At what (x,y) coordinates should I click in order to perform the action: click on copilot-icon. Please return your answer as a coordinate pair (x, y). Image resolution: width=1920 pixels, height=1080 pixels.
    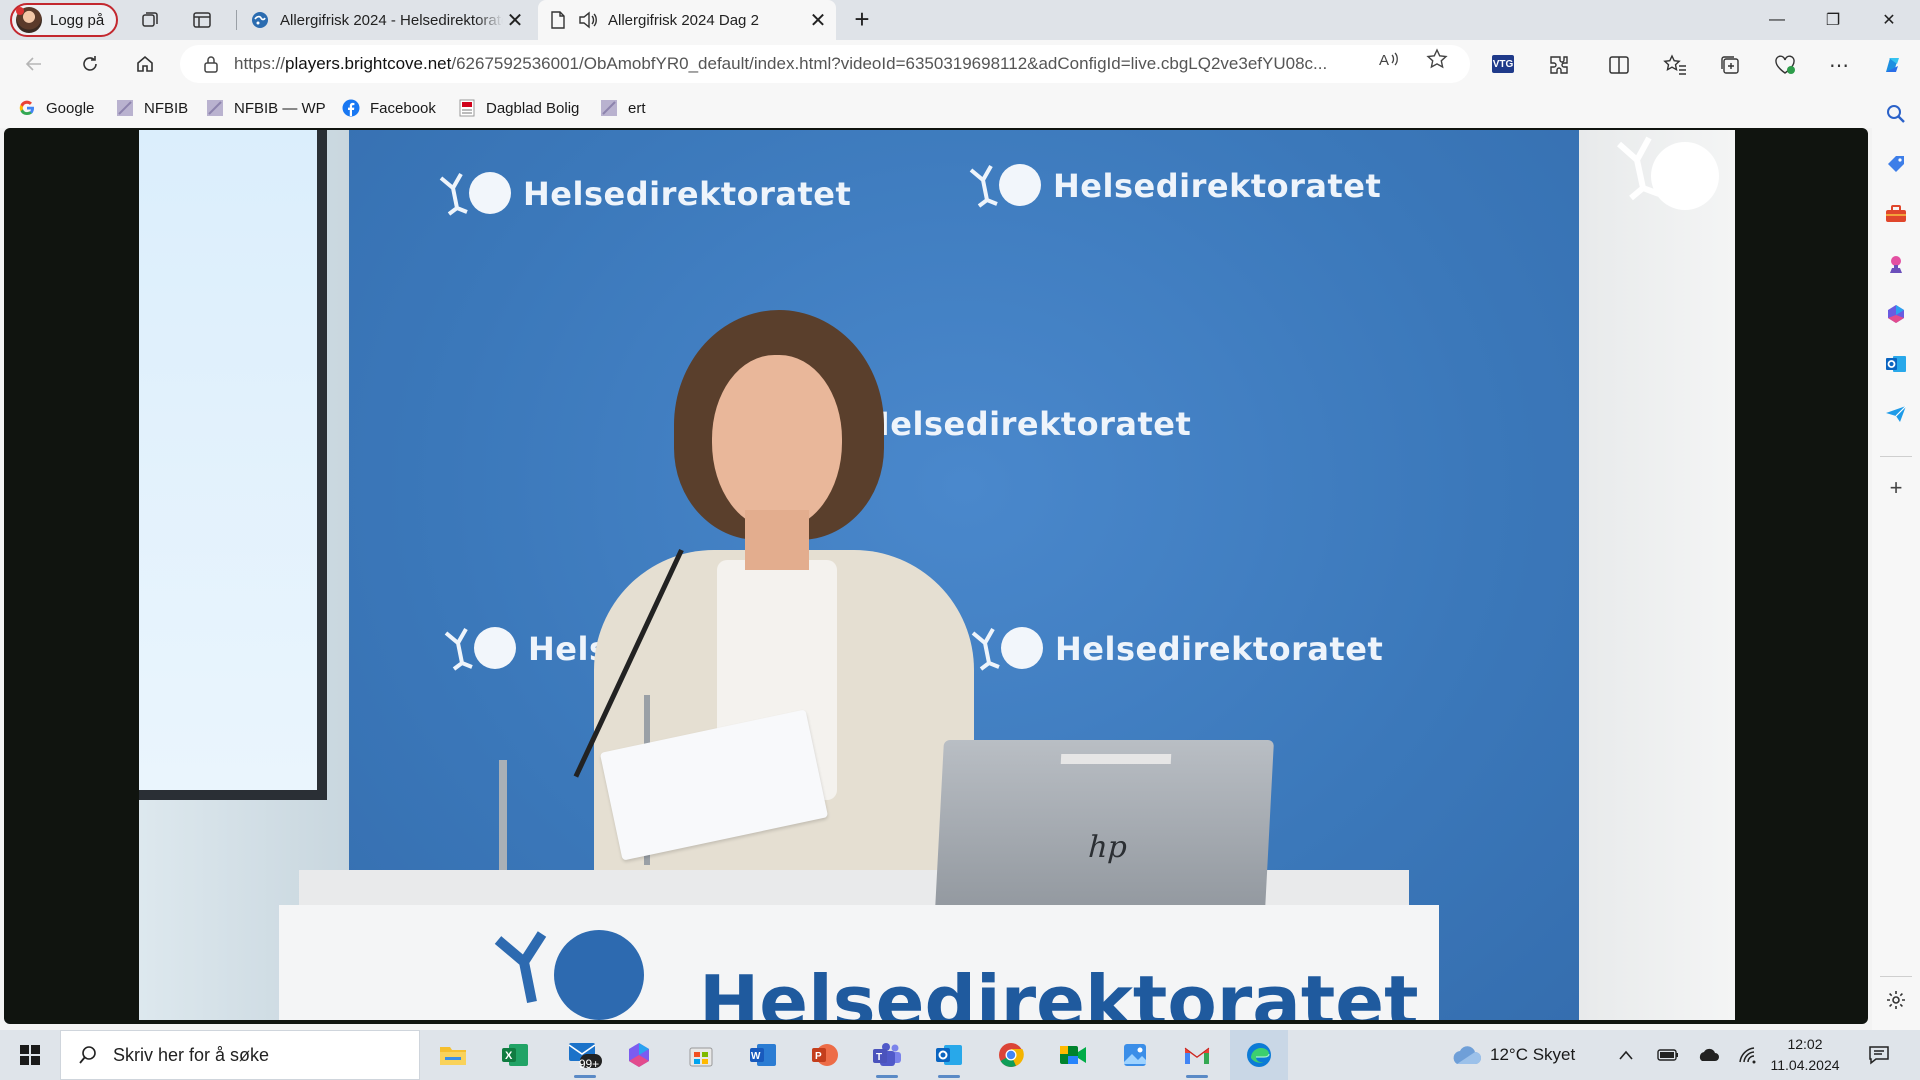
    Looking at the image, I should click on (1893, 65).